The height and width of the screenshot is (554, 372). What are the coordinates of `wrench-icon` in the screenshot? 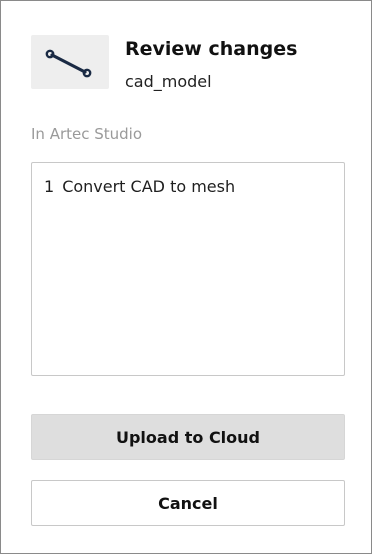 It's located at (68, 63).